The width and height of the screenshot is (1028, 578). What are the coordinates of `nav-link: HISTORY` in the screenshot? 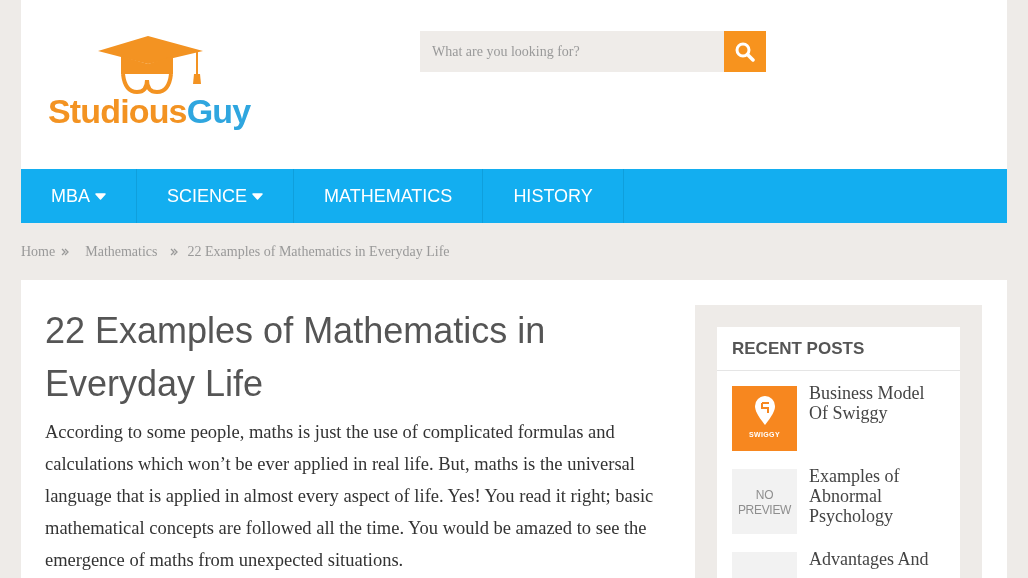 It's located at (553, 196).